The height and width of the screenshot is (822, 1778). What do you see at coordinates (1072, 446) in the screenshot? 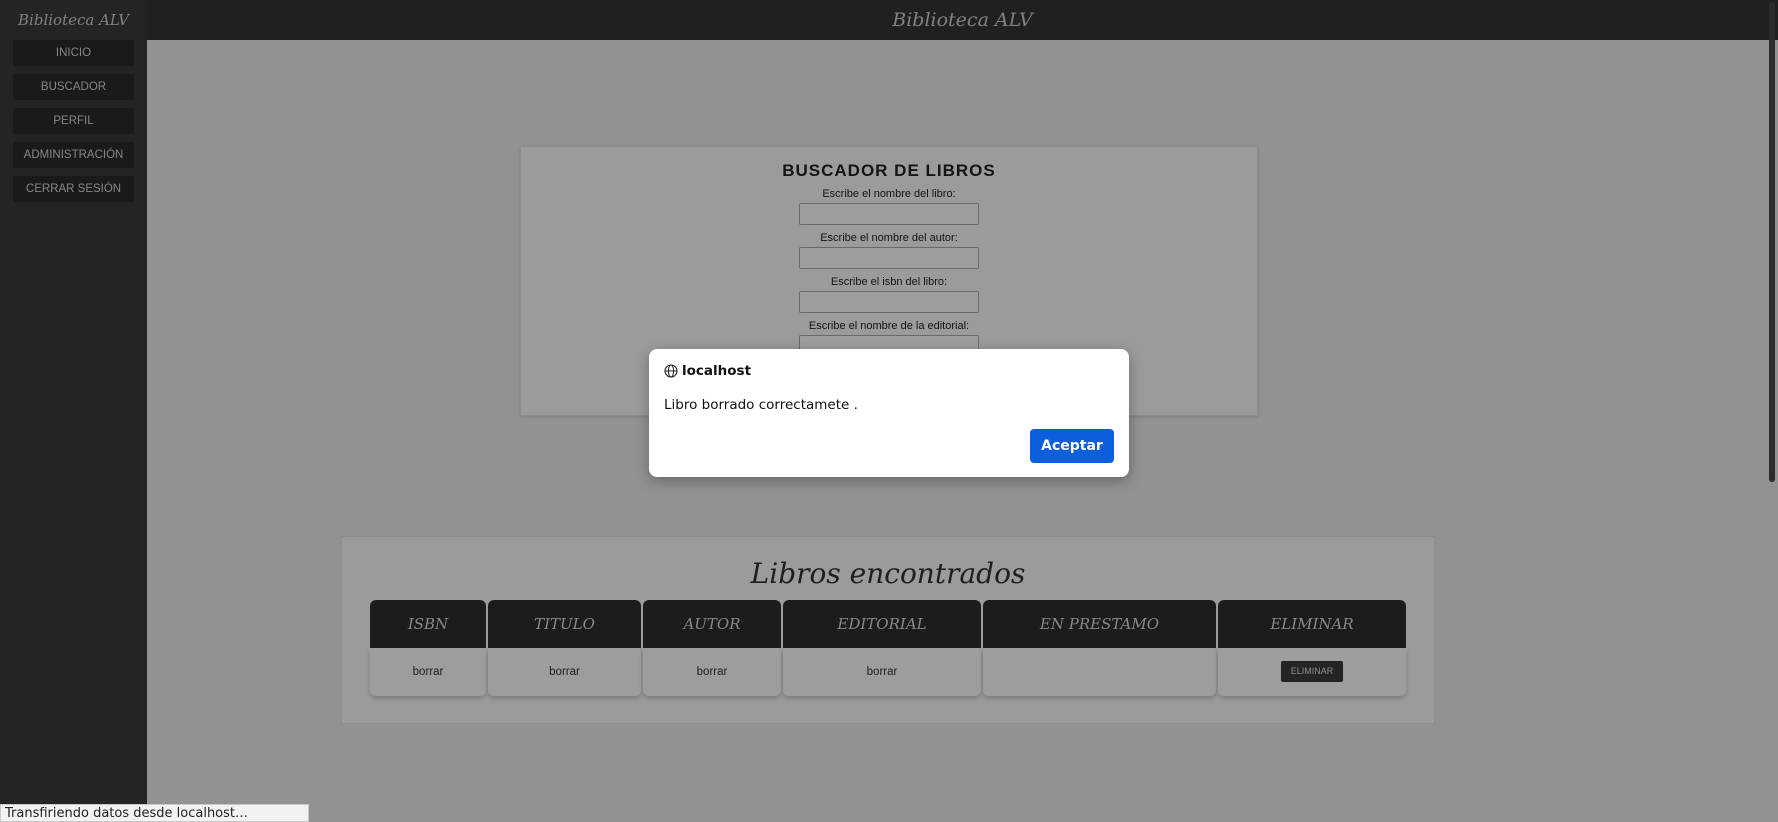
I see `accept-button: Aceptar` at bounding box center [1072, 446].